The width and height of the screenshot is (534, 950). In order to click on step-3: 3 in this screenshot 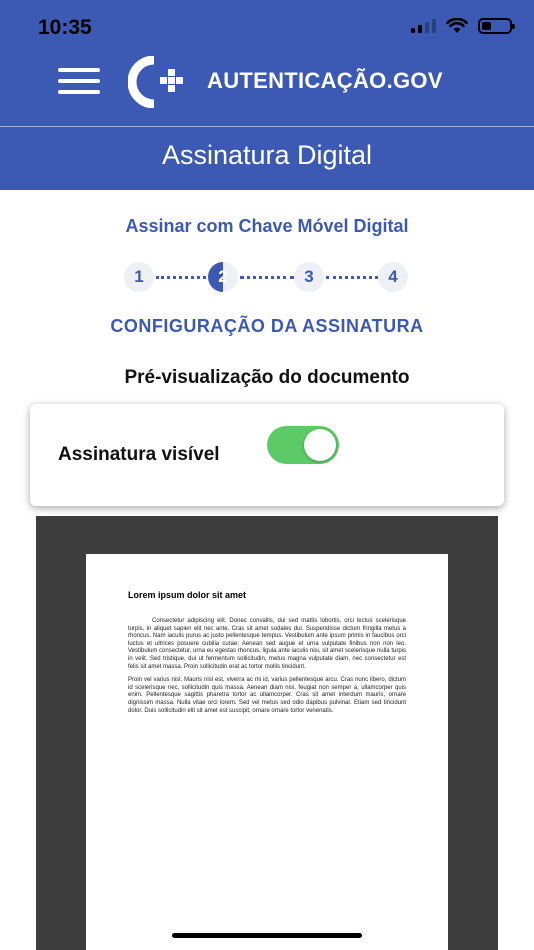, I will do `click(309, 277)`.